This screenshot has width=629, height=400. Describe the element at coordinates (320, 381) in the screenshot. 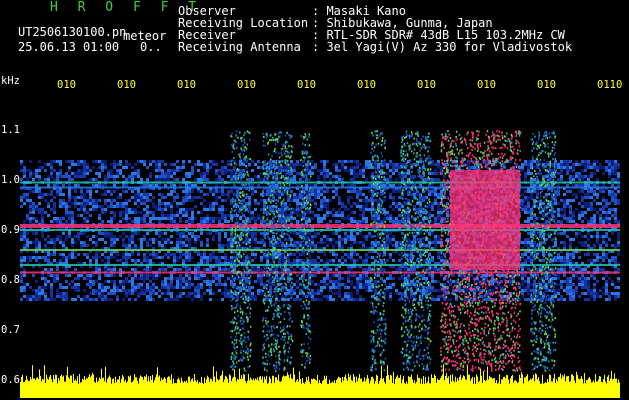

I see `noise-level-band` at that location.